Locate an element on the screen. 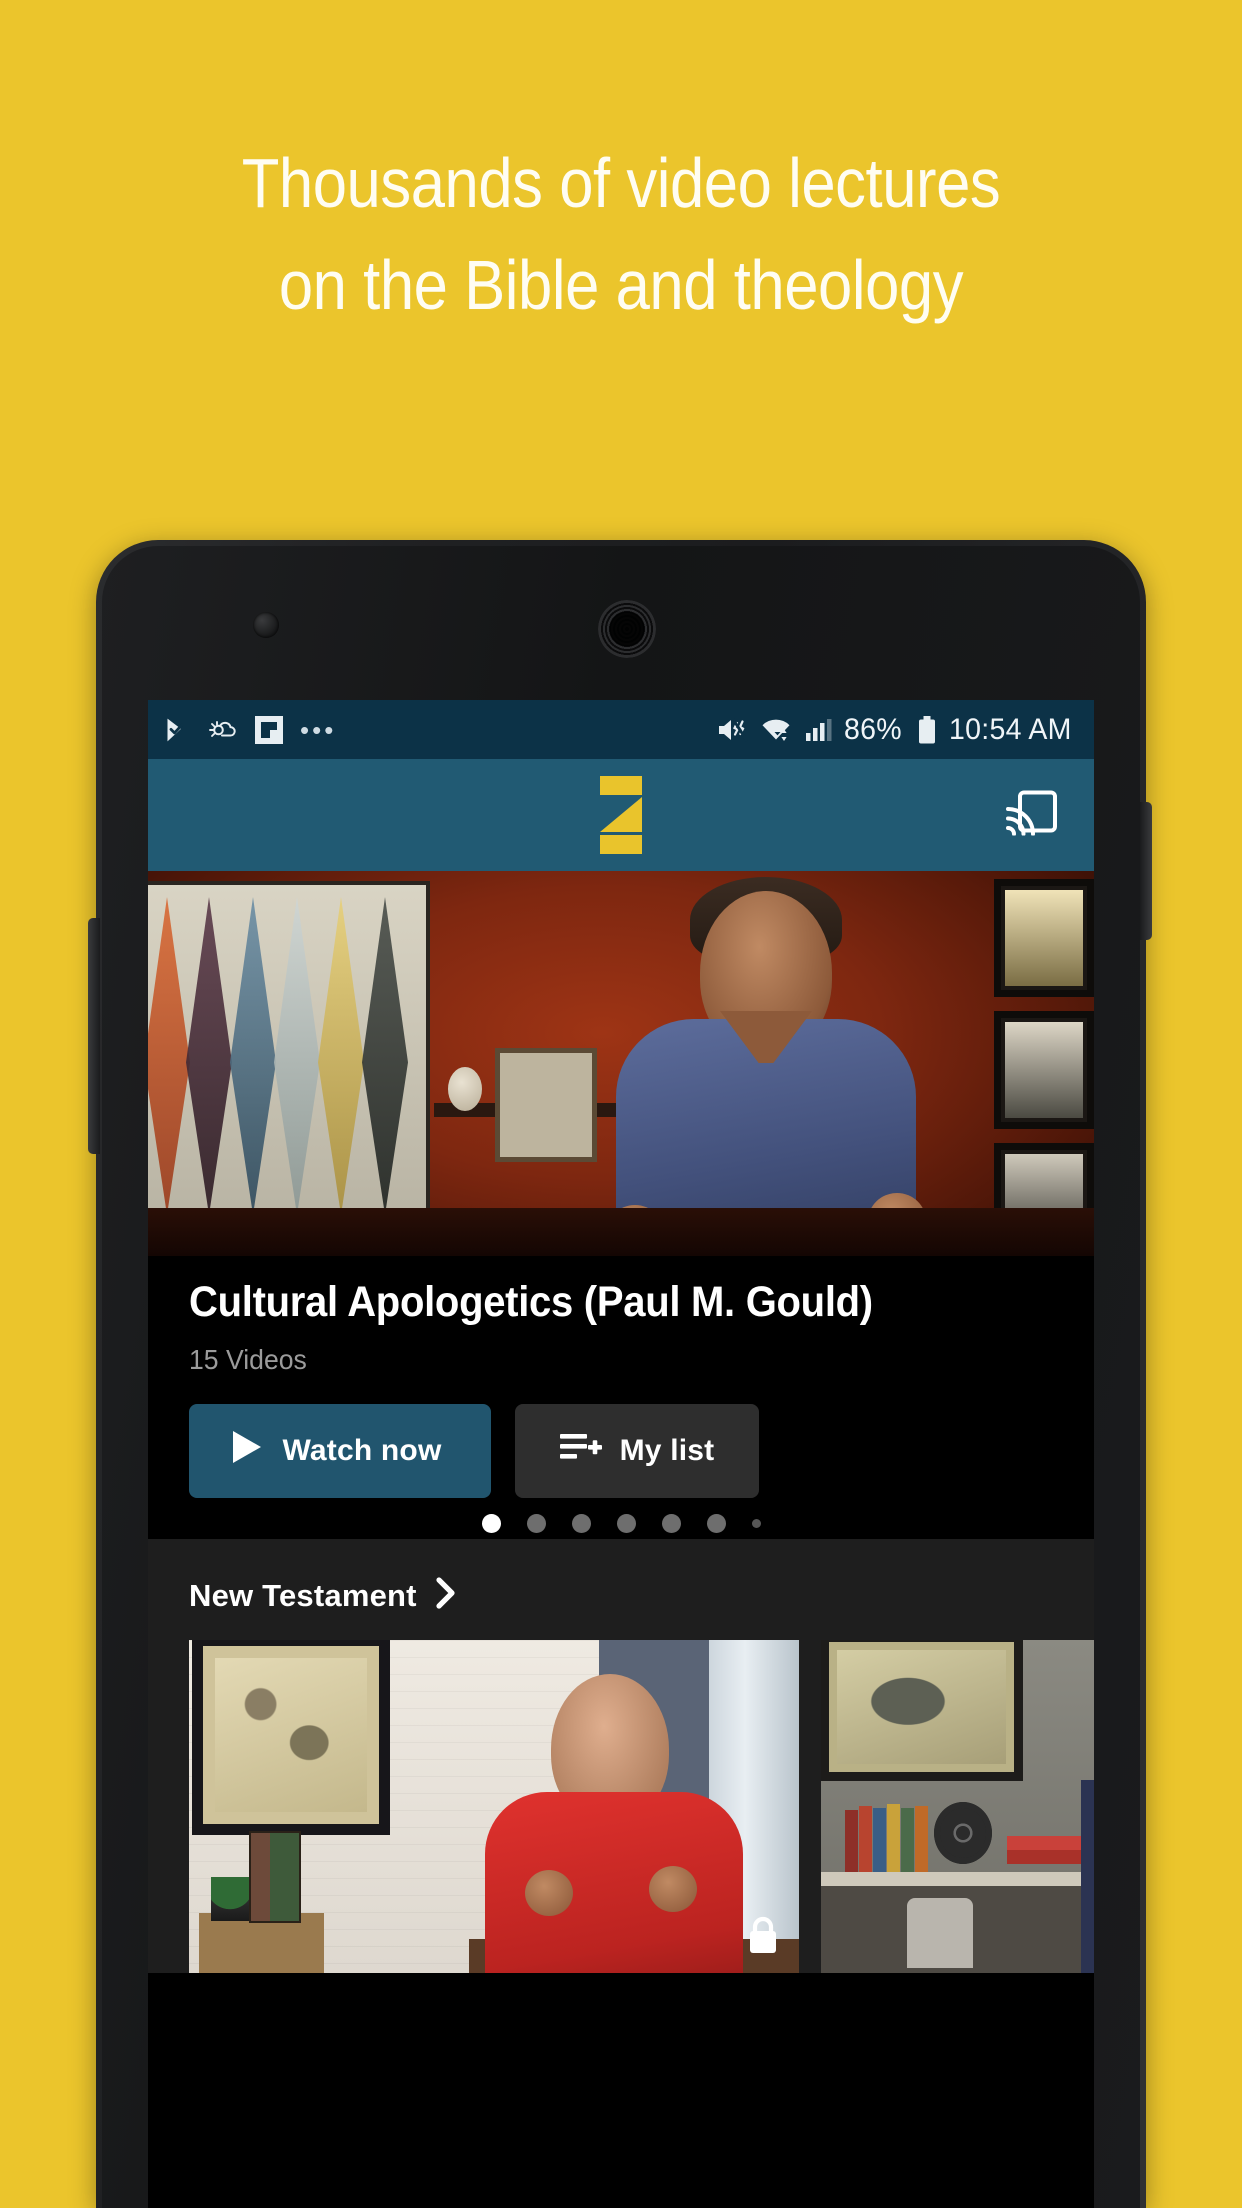 The width and height of the screenshot is (1242, 2208). row-header: New Testament is located at coordinates (621, 1589).